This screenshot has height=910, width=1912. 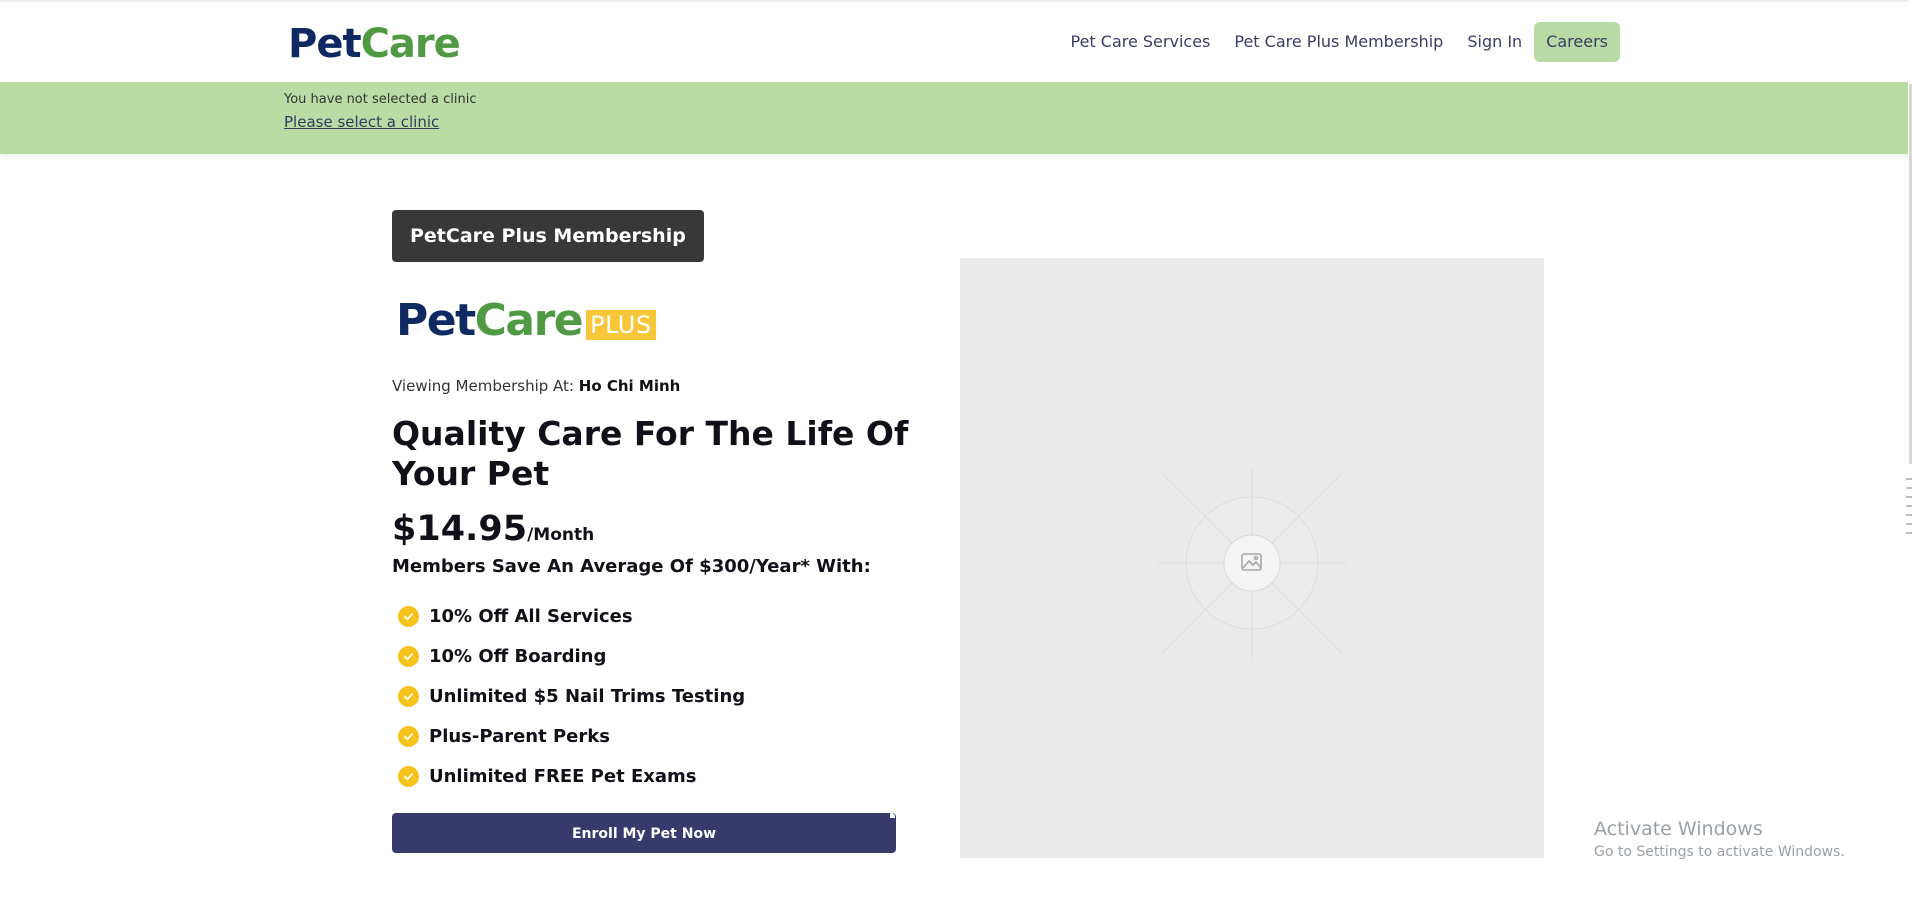 I want to click on benefit-label: 10% Off All Services, so click(x=531, y=616).